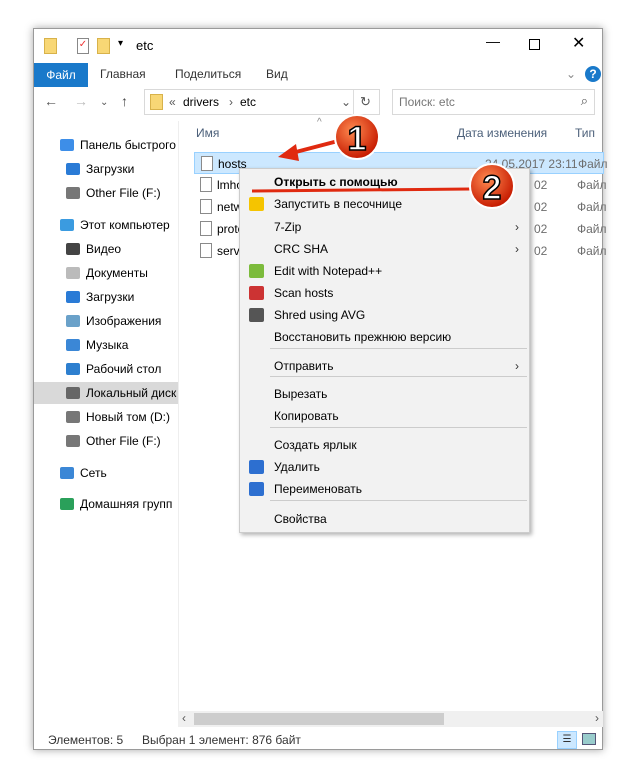  I want to click on arrow-head, so click(288, 152).